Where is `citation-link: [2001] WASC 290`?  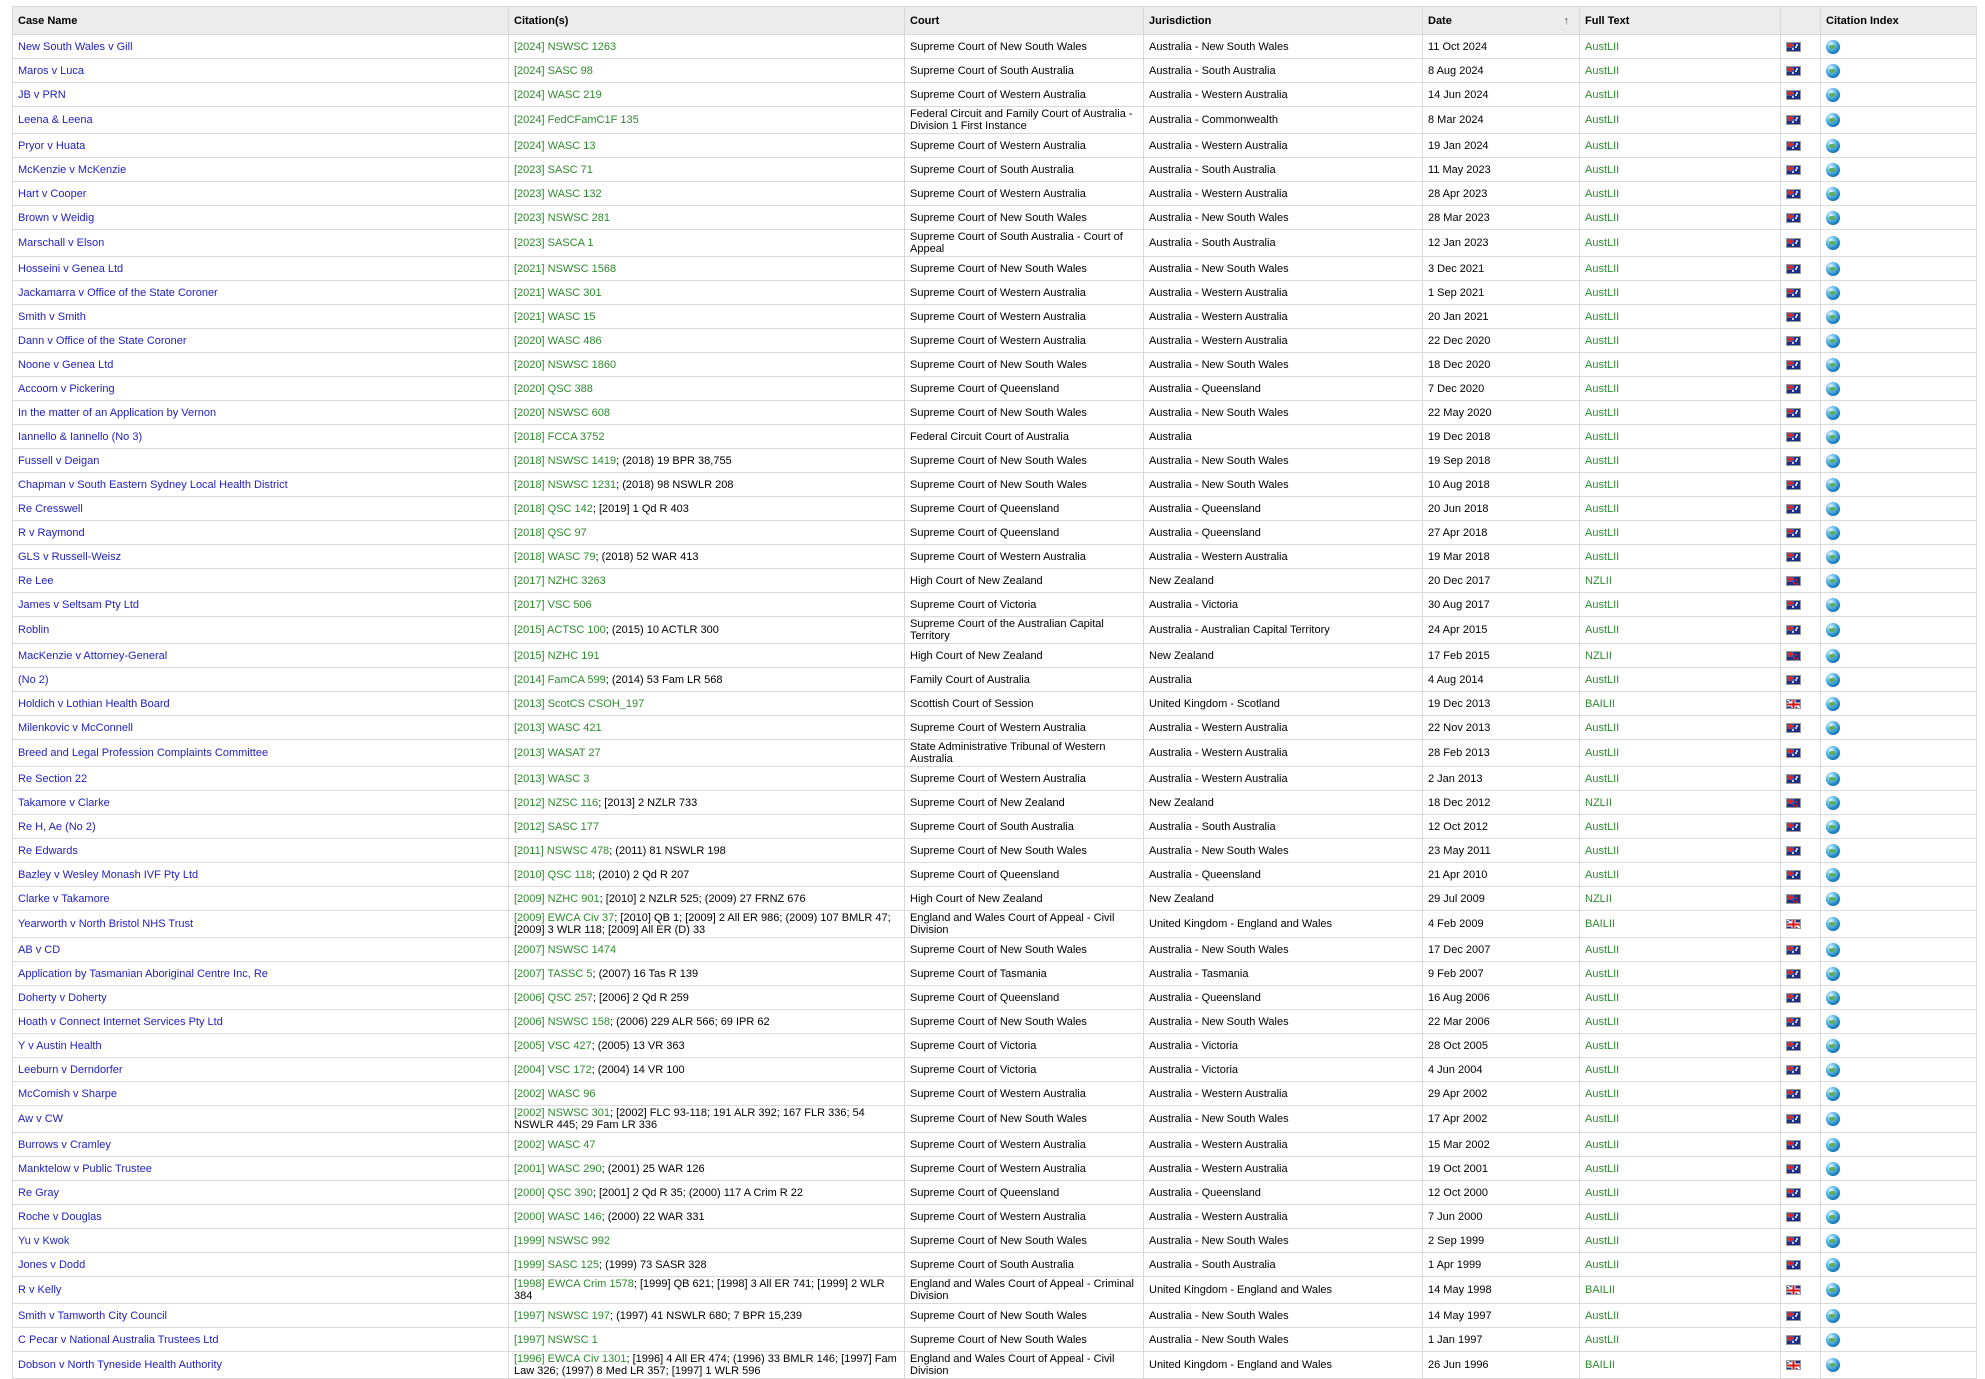
citation-link: [2001] WASC 290 is located at coordinates (558, 1169).